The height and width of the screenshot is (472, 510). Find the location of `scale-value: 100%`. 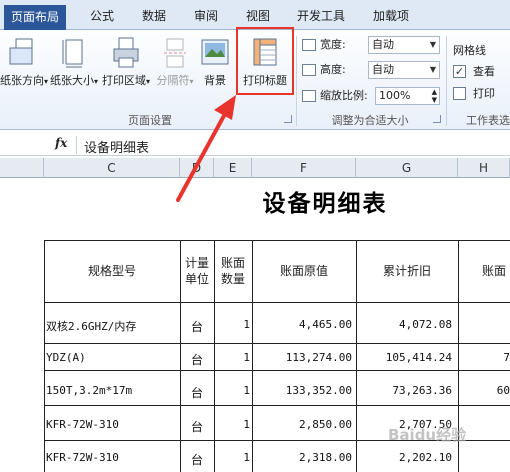

scale-value: 100% is located at coordinates (395, 95).